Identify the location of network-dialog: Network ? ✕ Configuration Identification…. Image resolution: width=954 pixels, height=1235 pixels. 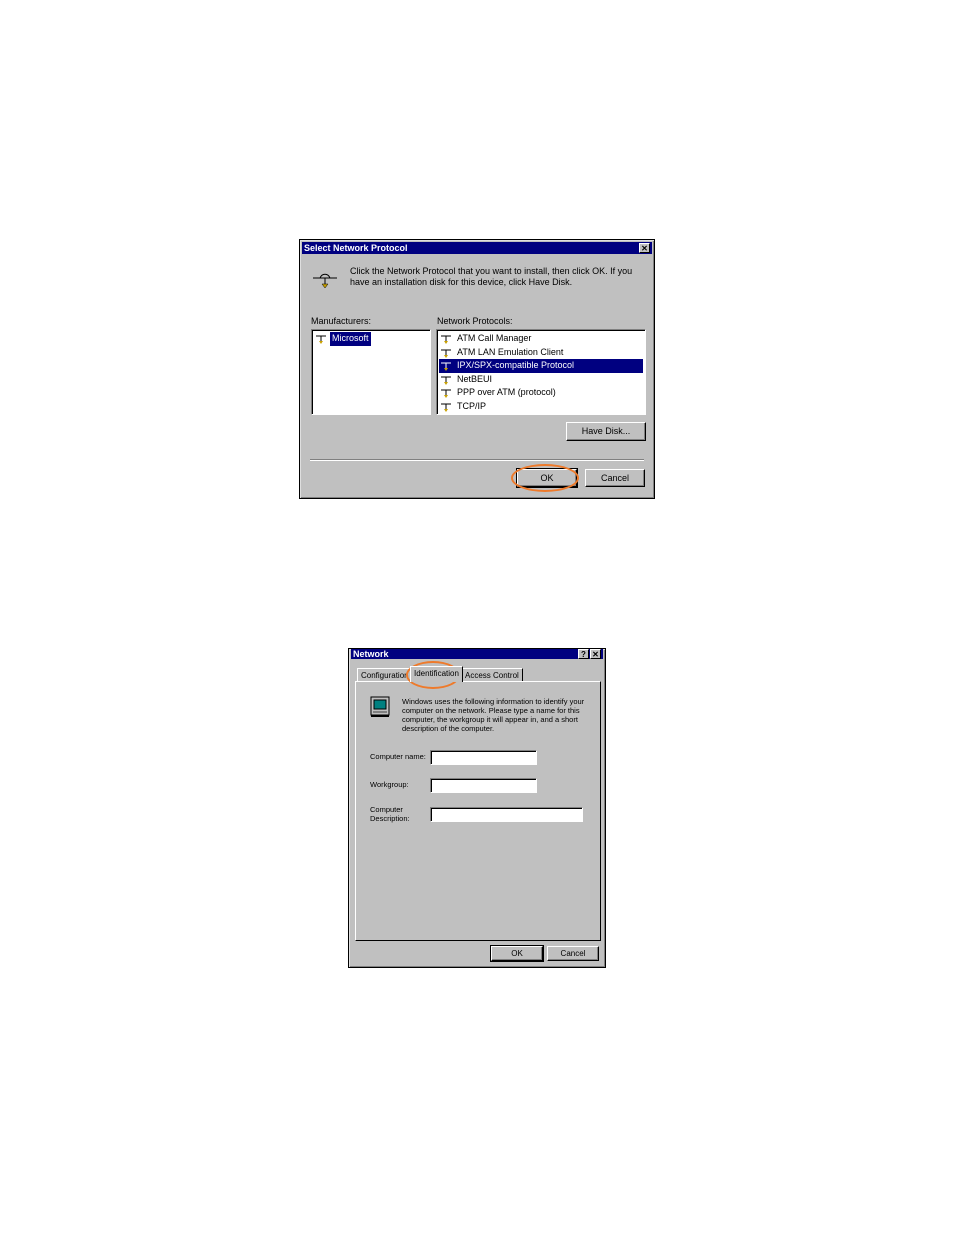
(477, 808).